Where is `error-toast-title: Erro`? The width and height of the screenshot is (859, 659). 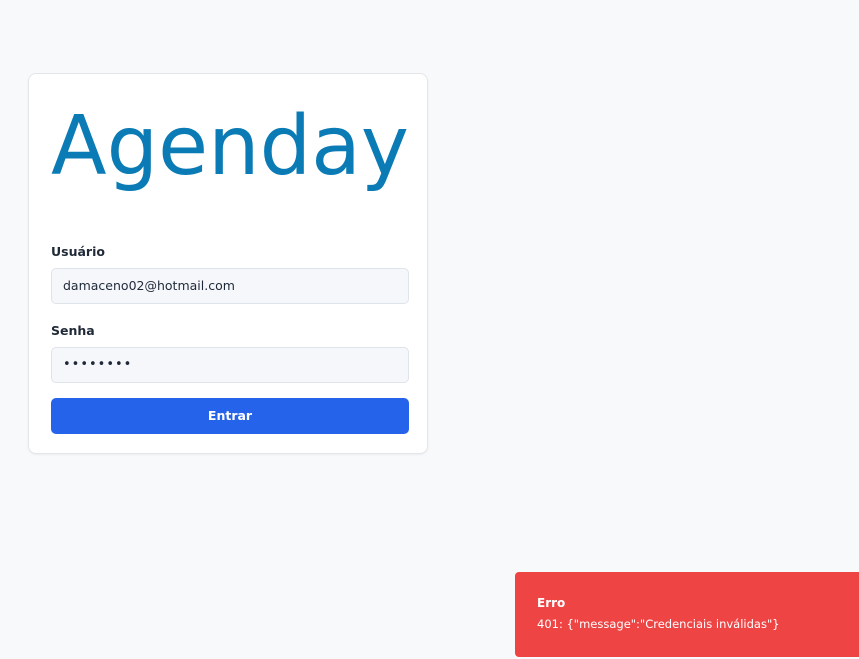 error-toast-title: Erro is located at coordinates (551, 603).